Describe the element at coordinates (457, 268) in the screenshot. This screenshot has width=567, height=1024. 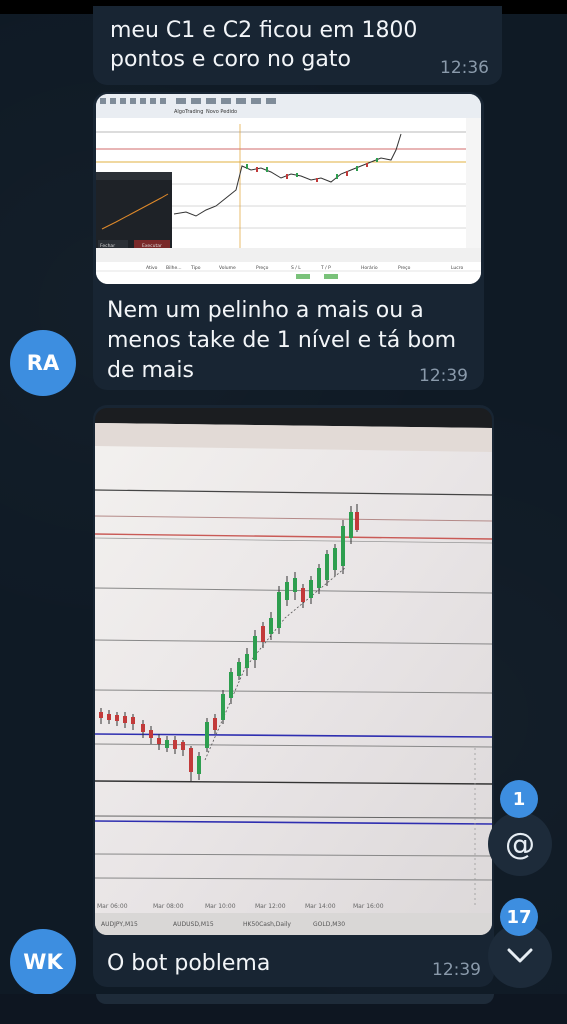
I see `table-header: Lucro` at that location.